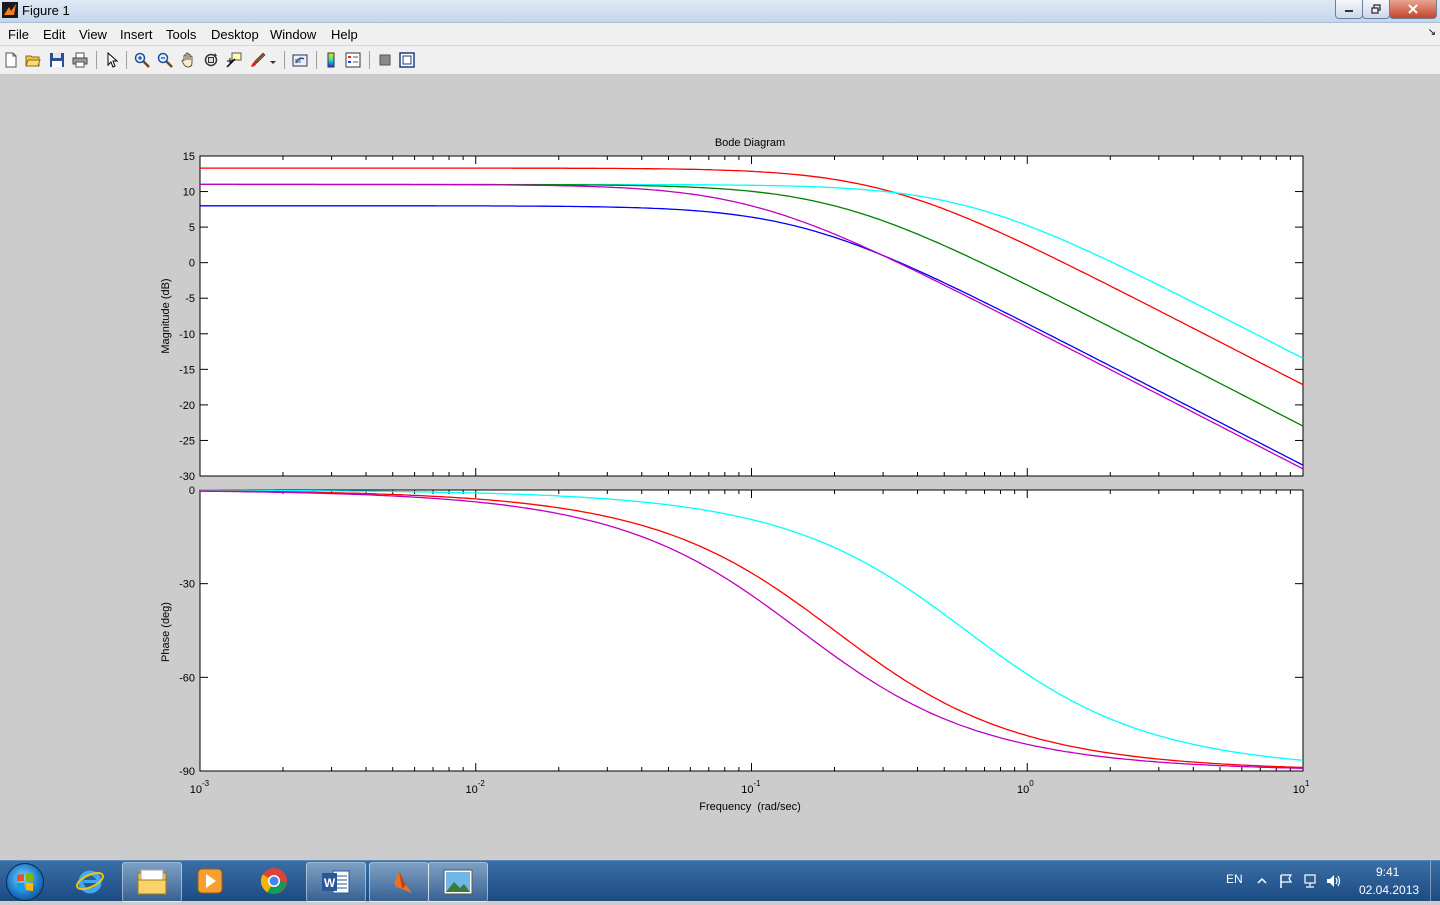 Image resolution: width=1440 pixels, height=905 pixels. What do you see at coordinates (189, 157) in the screenshot?
I see `magnitude-tick-label: 15` at bounding box center [189, 157].